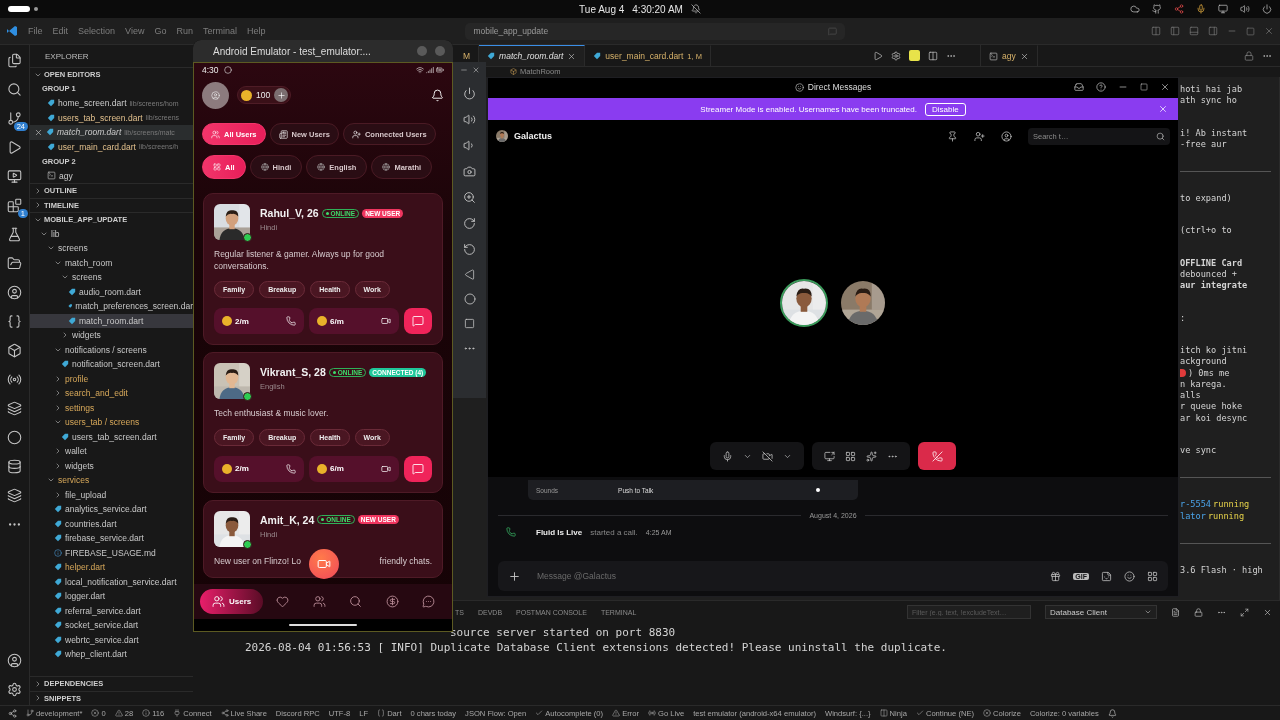  Describe the element at coordinates (14, 263) in the screenshot. I see `folder-icon` at that location.